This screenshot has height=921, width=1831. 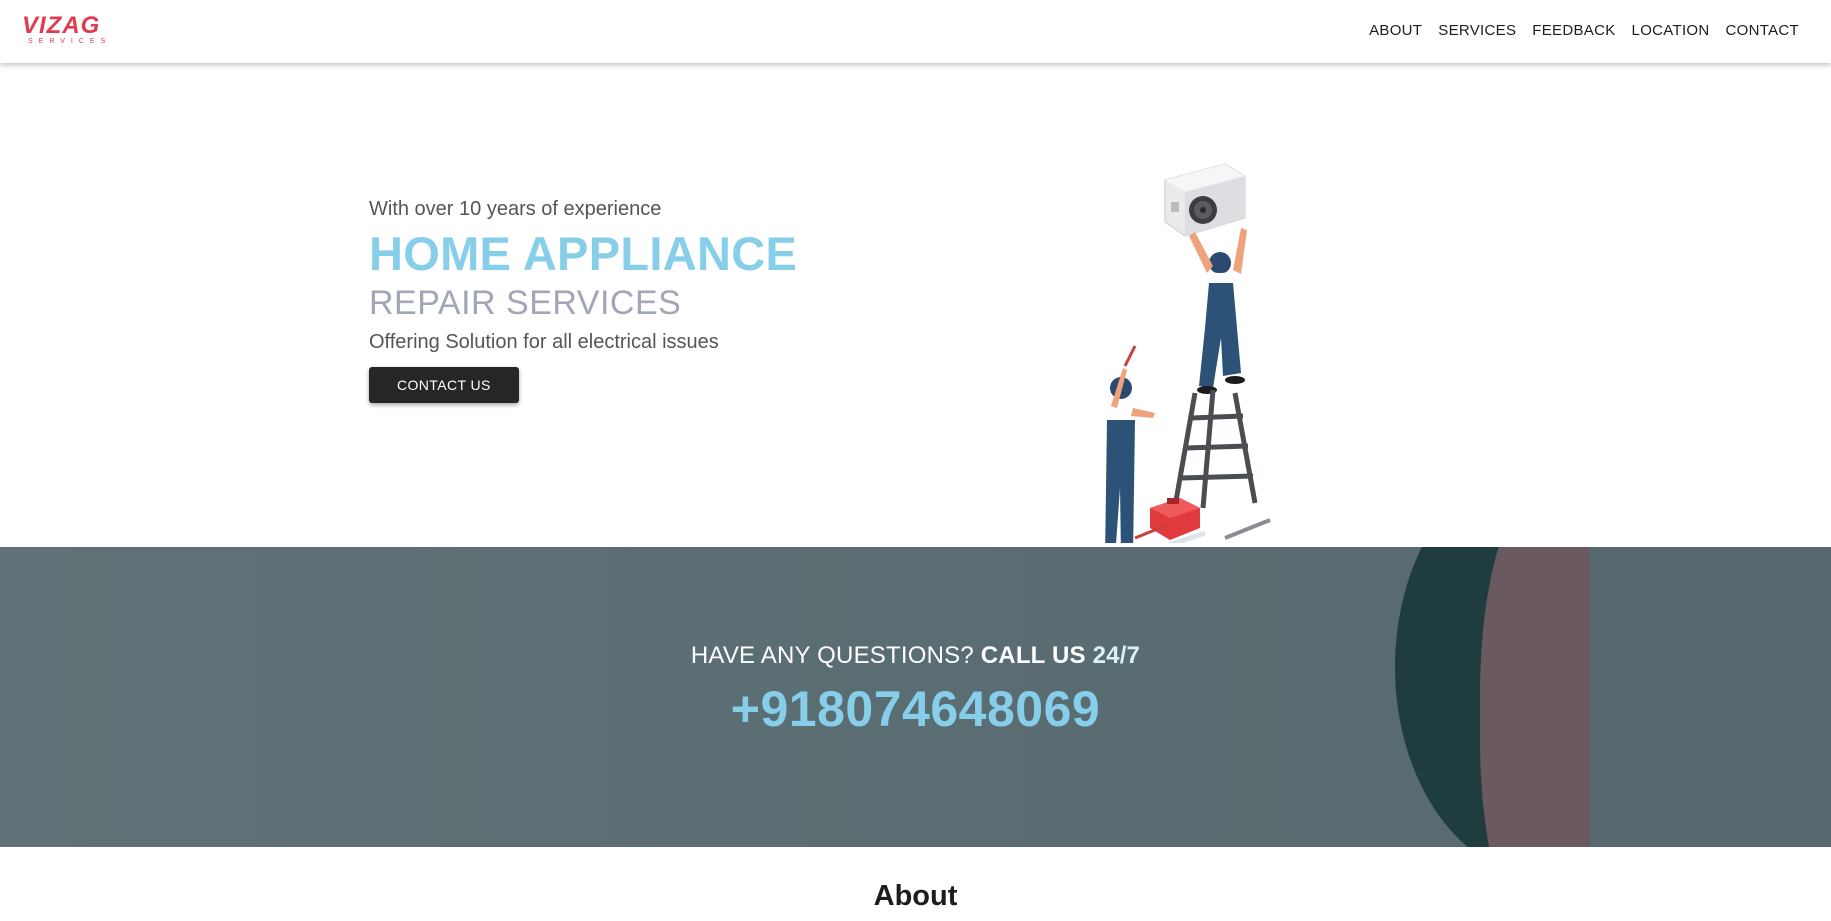 What do you see at coordinates (61, 25) in the screenshot?
I see `logo-text: VIZAG` at bounding box center [61, 25].